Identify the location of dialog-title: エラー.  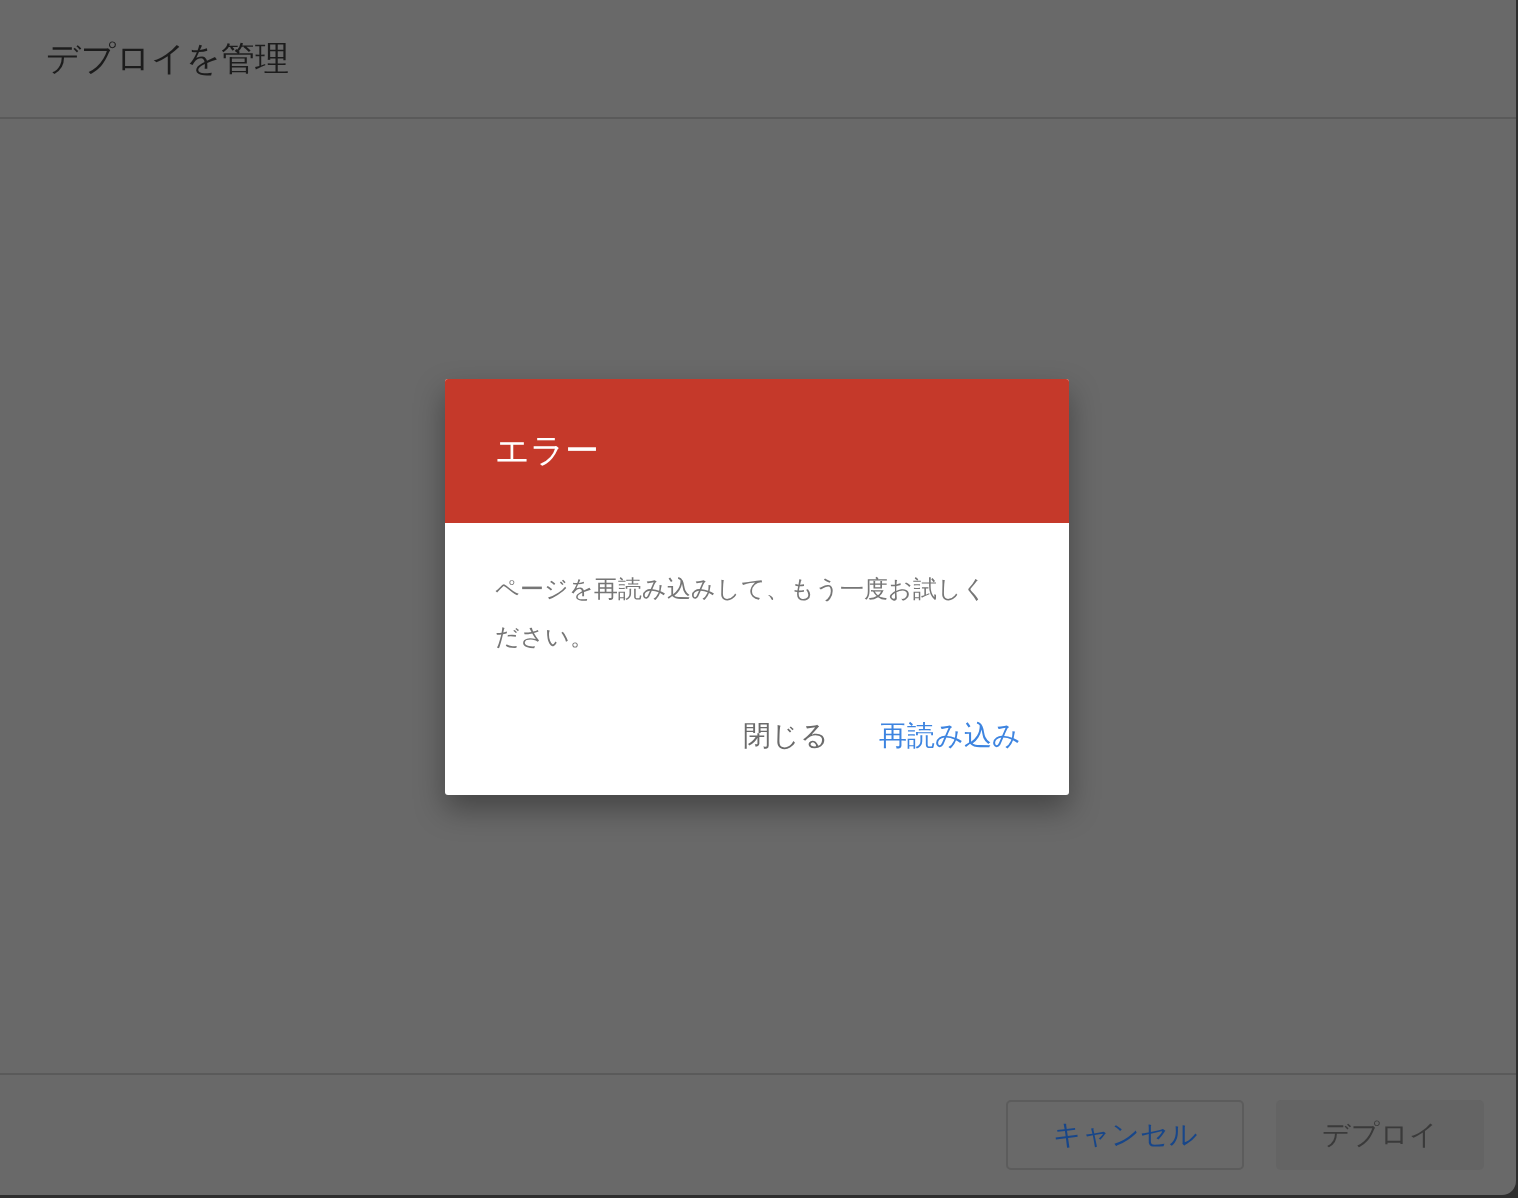
(547, 450).